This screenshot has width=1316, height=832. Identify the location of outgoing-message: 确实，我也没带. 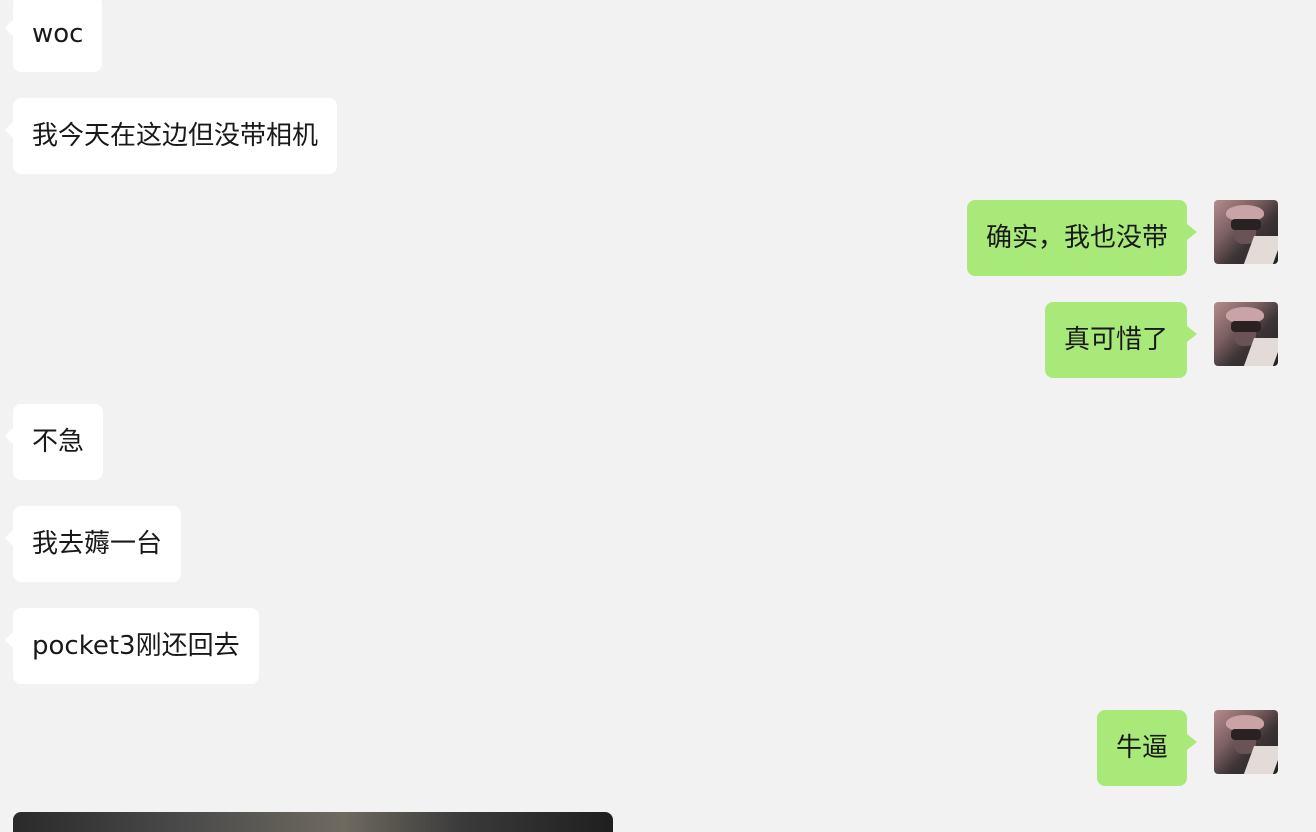
(1076, 238).